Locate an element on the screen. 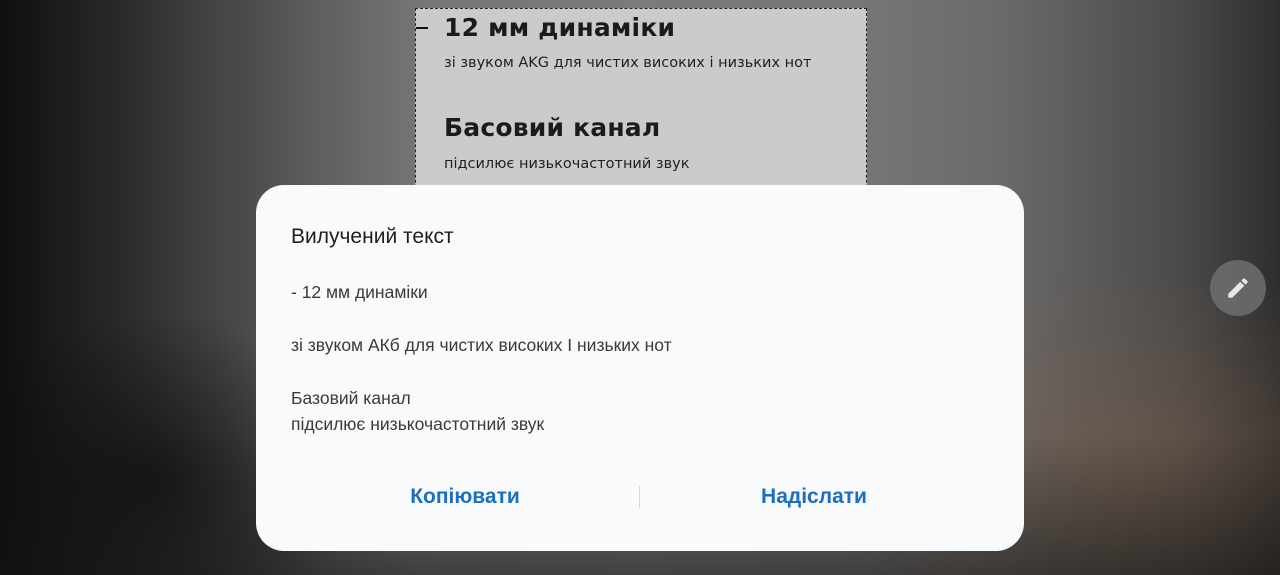  pencil-icon is located at coordinates (1238, 288).